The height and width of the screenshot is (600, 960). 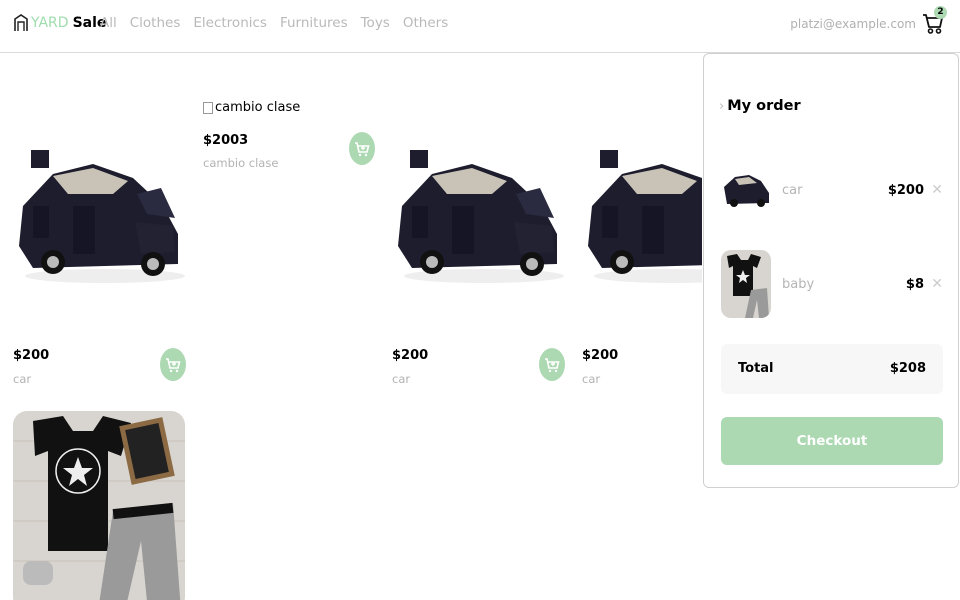 I want to click on order-item-image-baby, so click(x=746, y=284).